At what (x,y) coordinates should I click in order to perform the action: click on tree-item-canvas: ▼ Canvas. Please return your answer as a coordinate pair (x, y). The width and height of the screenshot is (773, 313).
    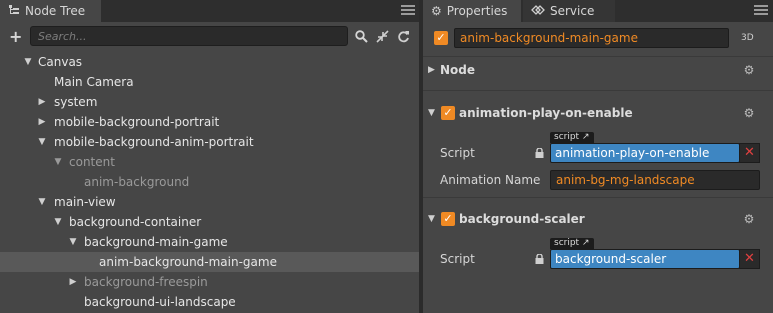
    Looking at the image, I should click on (209, 62).